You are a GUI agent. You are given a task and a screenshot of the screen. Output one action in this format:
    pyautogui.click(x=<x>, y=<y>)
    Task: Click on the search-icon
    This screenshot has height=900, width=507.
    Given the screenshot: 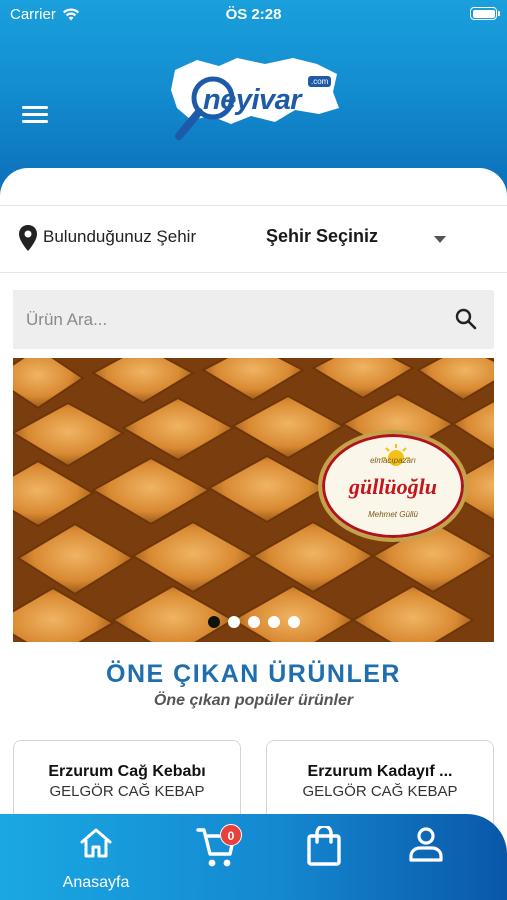 What is the action you would take?
    pyautogui.click(x=466, y=319)
    